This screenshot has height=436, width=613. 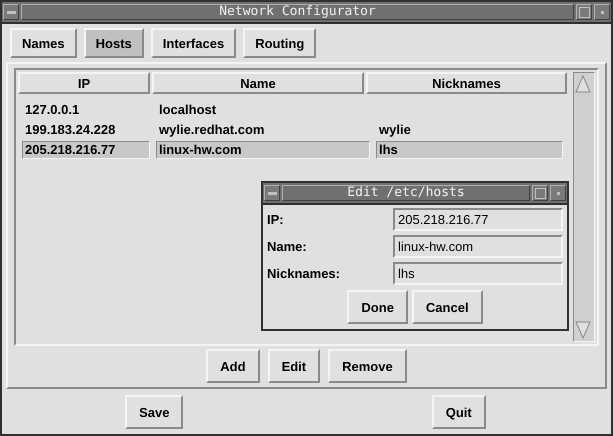 What do you see at coordinates (258, 83) in the screenshot?
I see `column-header: Name` at bounding box center [258, 83].